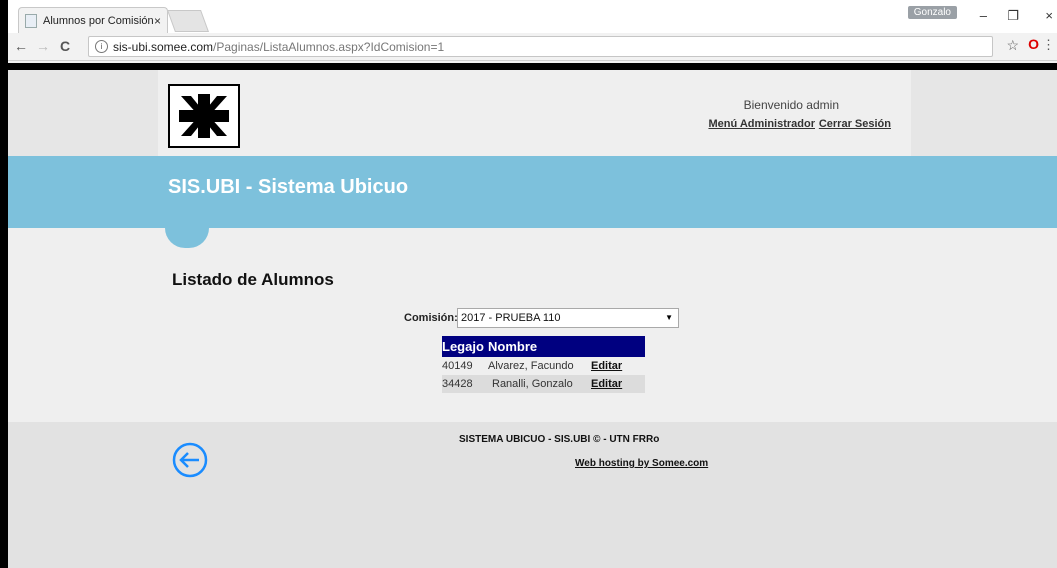  I want to click on site-info-icon: i, so click(101, 46).